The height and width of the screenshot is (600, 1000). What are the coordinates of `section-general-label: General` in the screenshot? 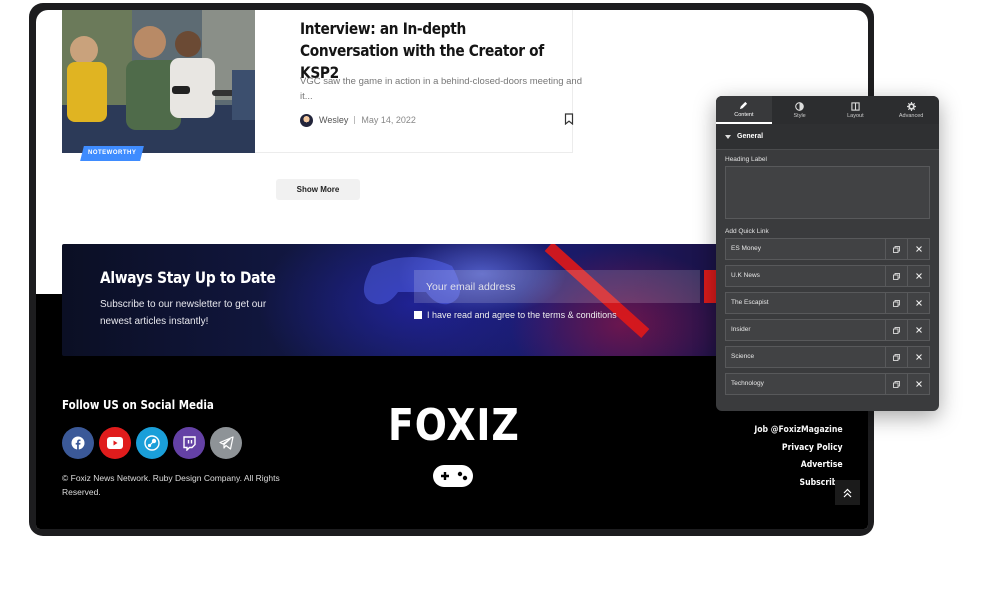 It's located at (750, 136).